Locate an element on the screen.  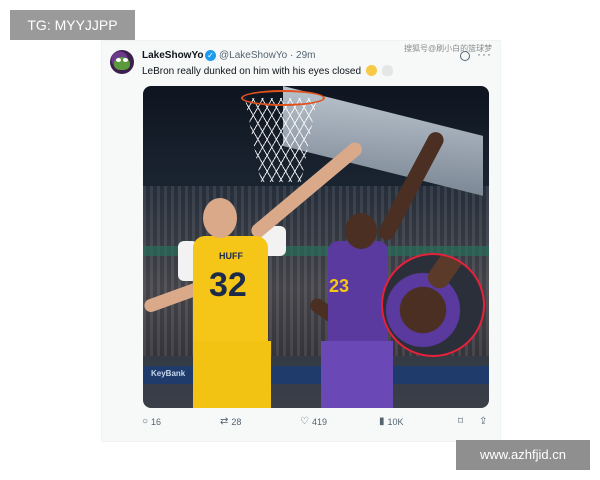
opponent-number: 23 is located at coordinates (339, 286).